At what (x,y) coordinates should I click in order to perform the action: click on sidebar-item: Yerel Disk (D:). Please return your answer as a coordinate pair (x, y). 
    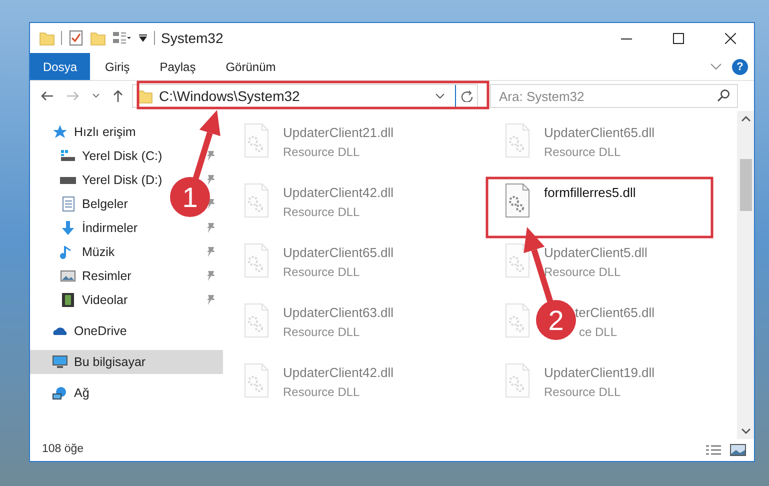
    Looking at the image, I should click on (122, 180).